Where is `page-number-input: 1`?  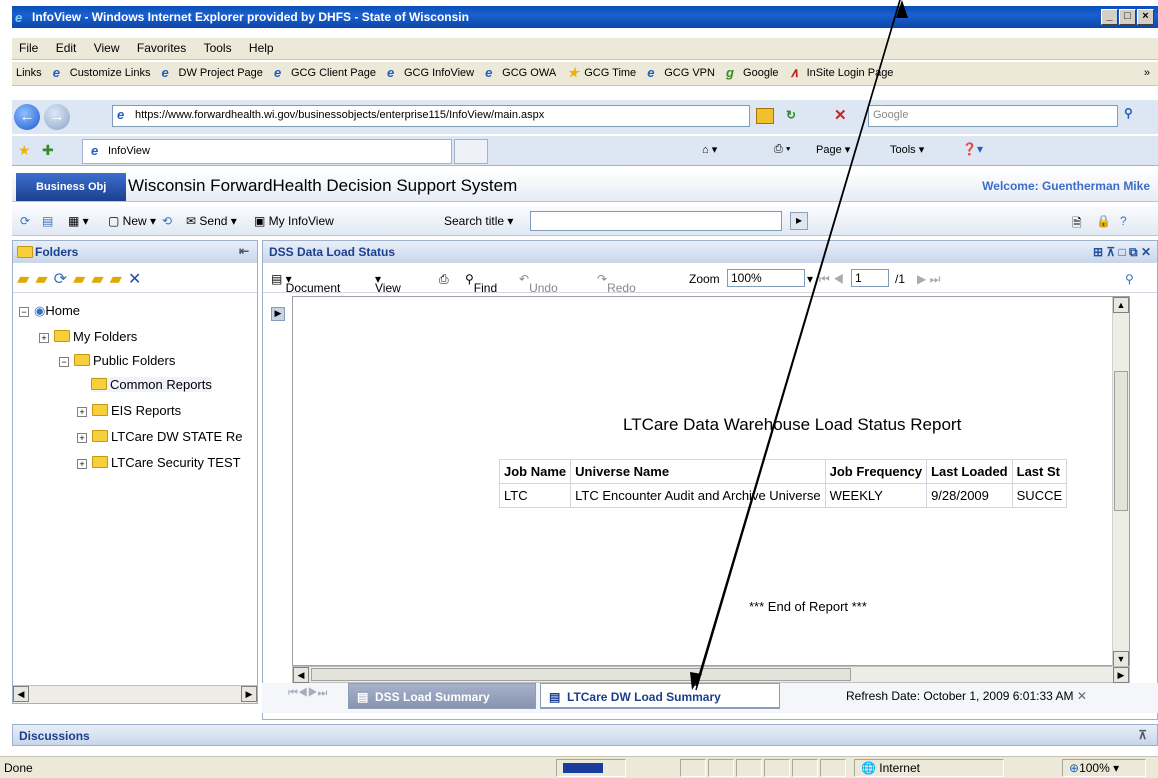
page-number-input: 1 is located at coordinates (870, 278).